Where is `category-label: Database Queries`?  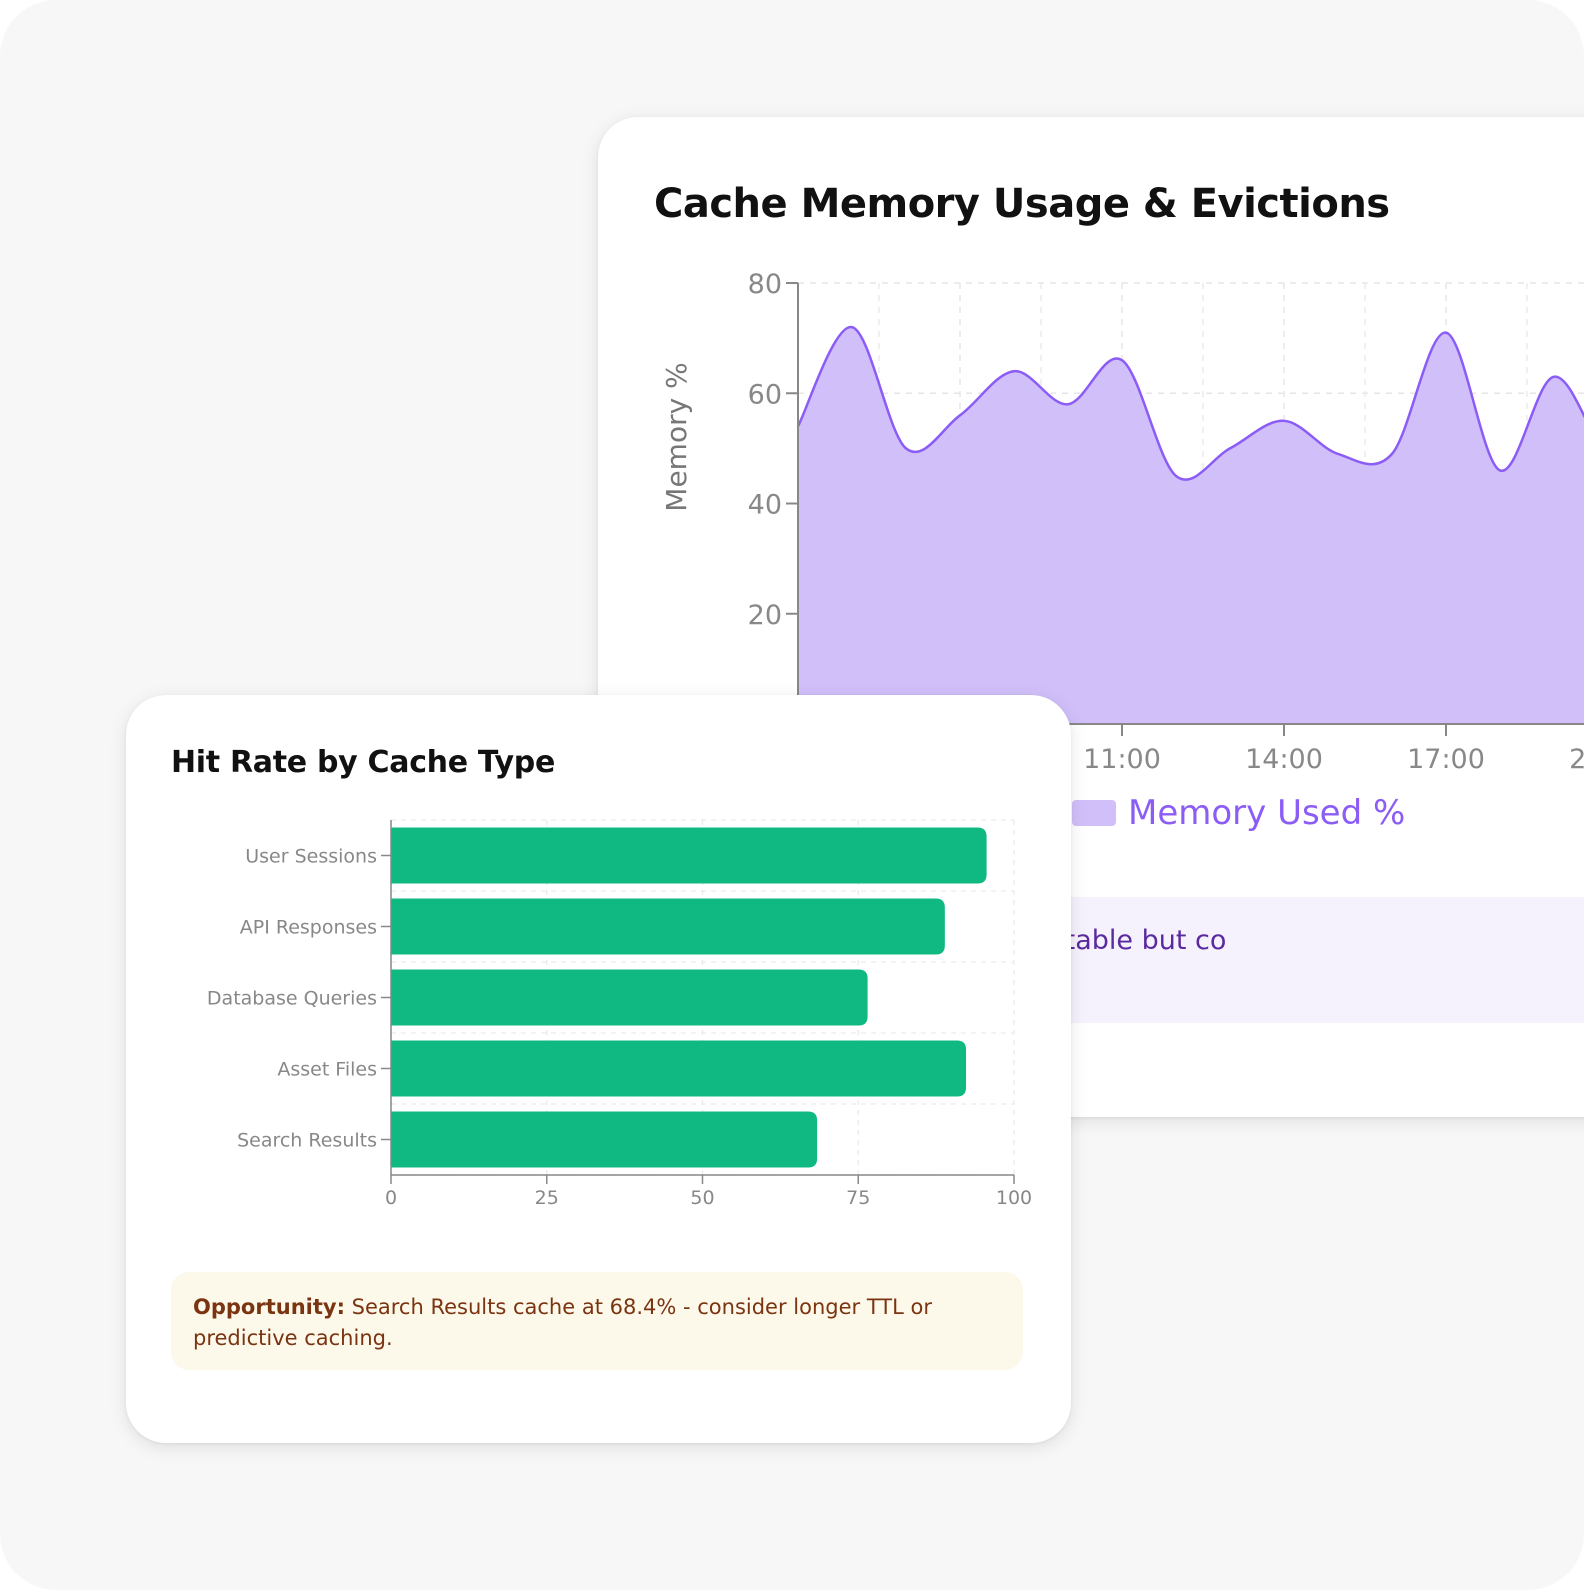
category-label: Database Queries is located at coordinates (292, 999).